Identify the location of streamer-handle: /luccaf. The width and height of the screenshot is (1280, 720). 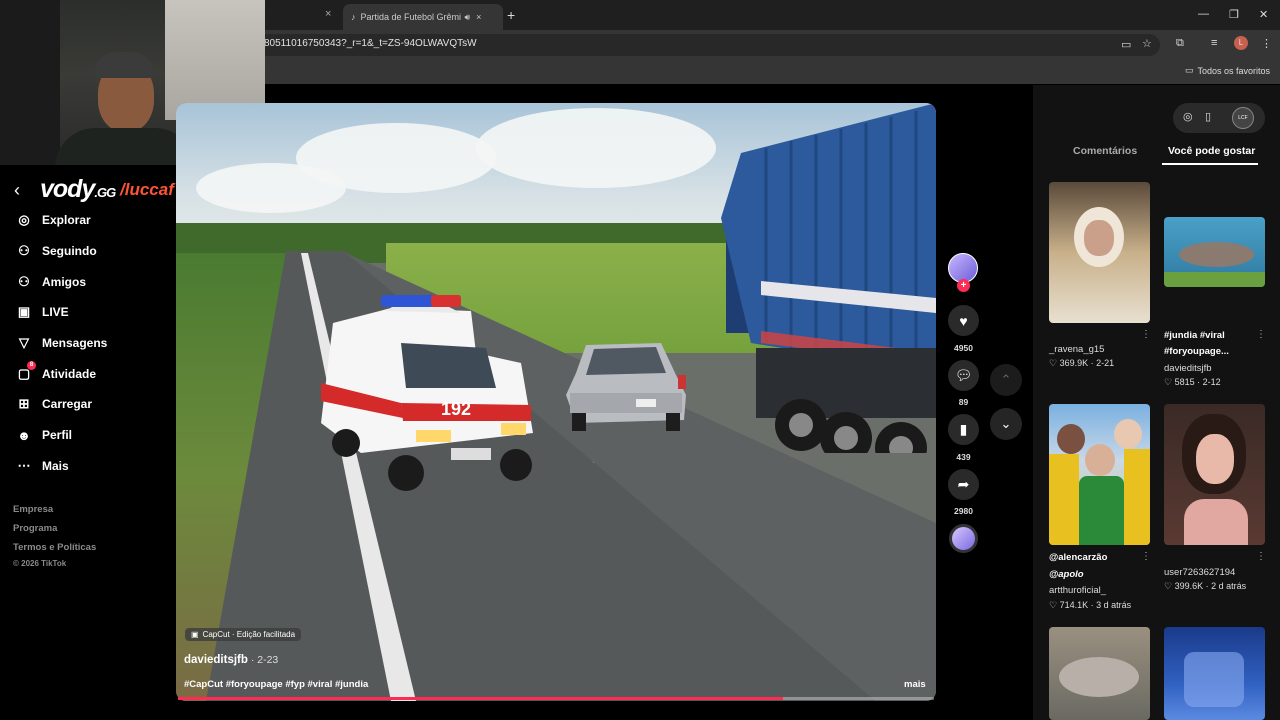
(147, 189).